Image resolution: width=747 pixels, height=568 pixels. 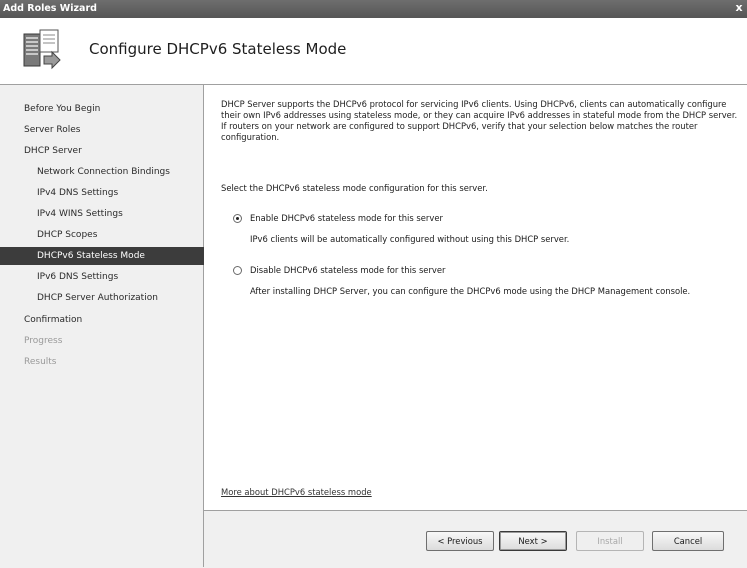 I want to click on server-wizard-icon, so click(x=42, y=49).